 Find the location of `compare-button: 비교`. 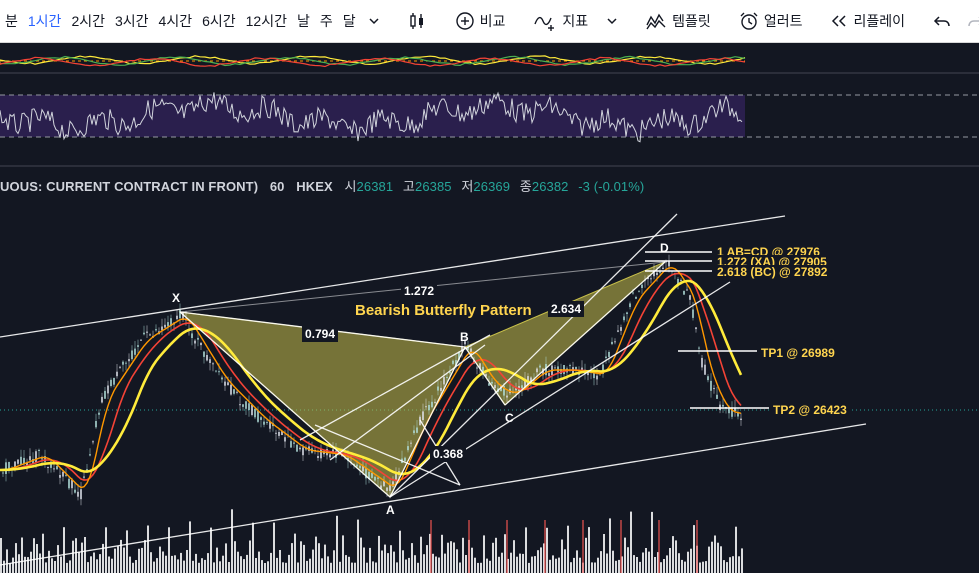

compare-button: 비교 is located at coordinates (480, 21).